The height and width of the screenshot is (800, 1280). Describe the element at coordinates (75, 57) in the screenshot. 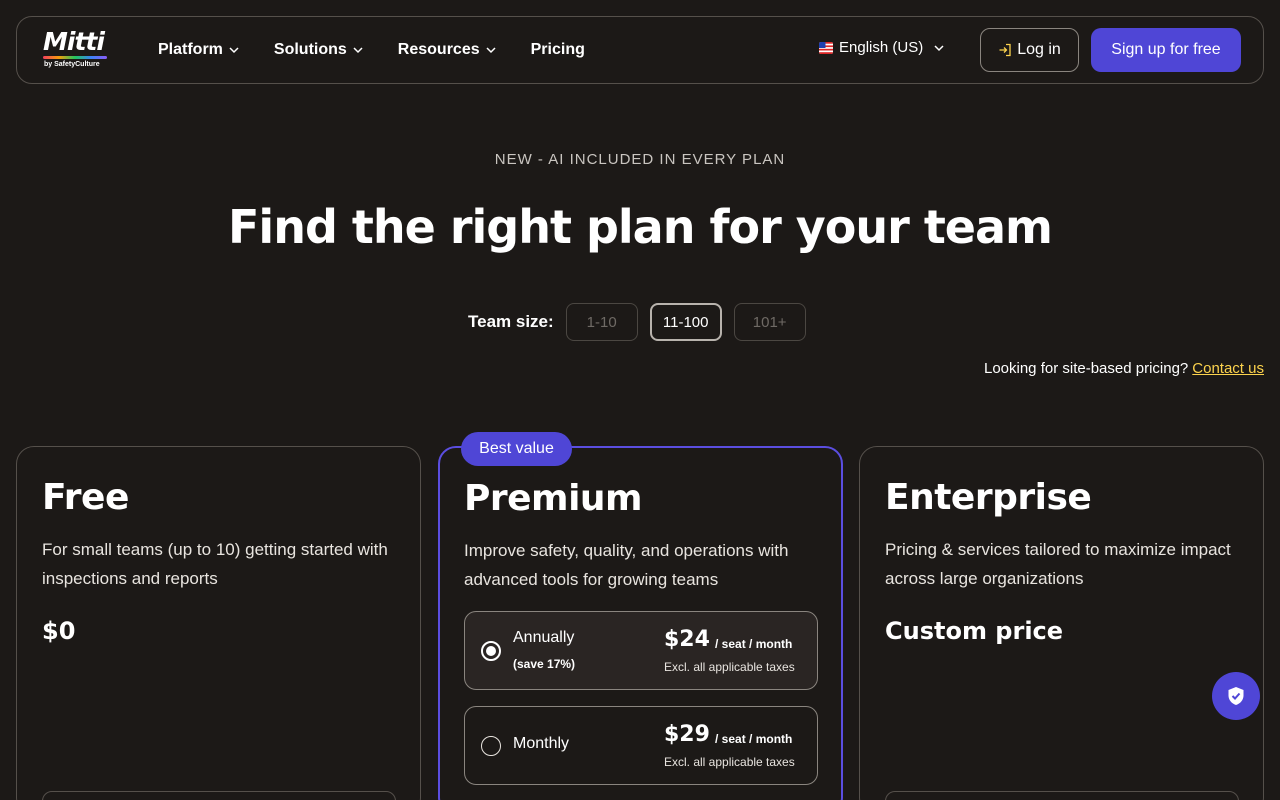

I see `logo-color-bar` at that location.